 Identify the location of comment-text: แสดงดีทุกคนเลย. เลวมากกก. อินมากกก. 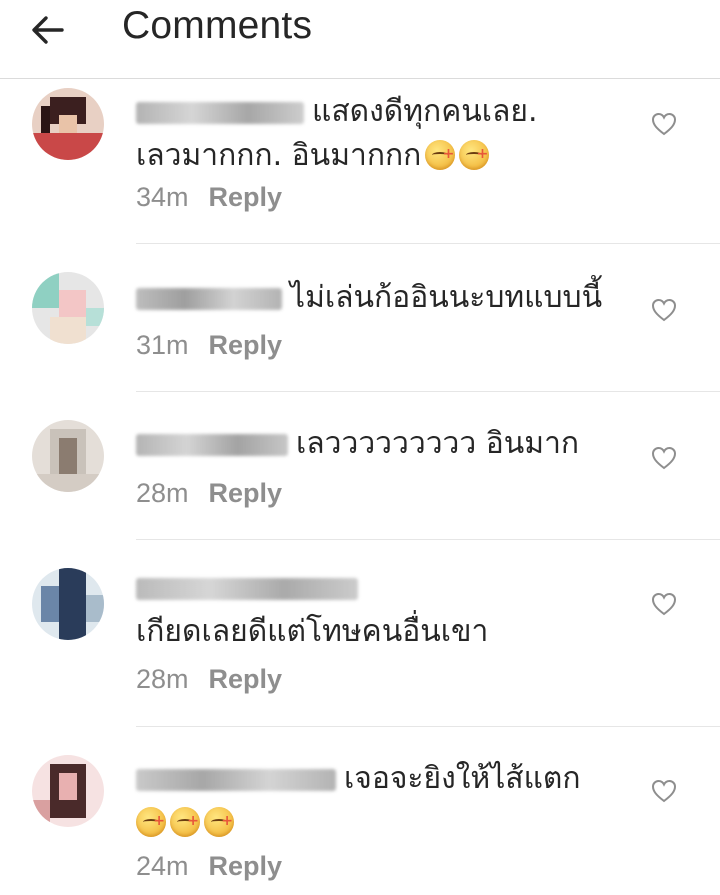
(376, 134).